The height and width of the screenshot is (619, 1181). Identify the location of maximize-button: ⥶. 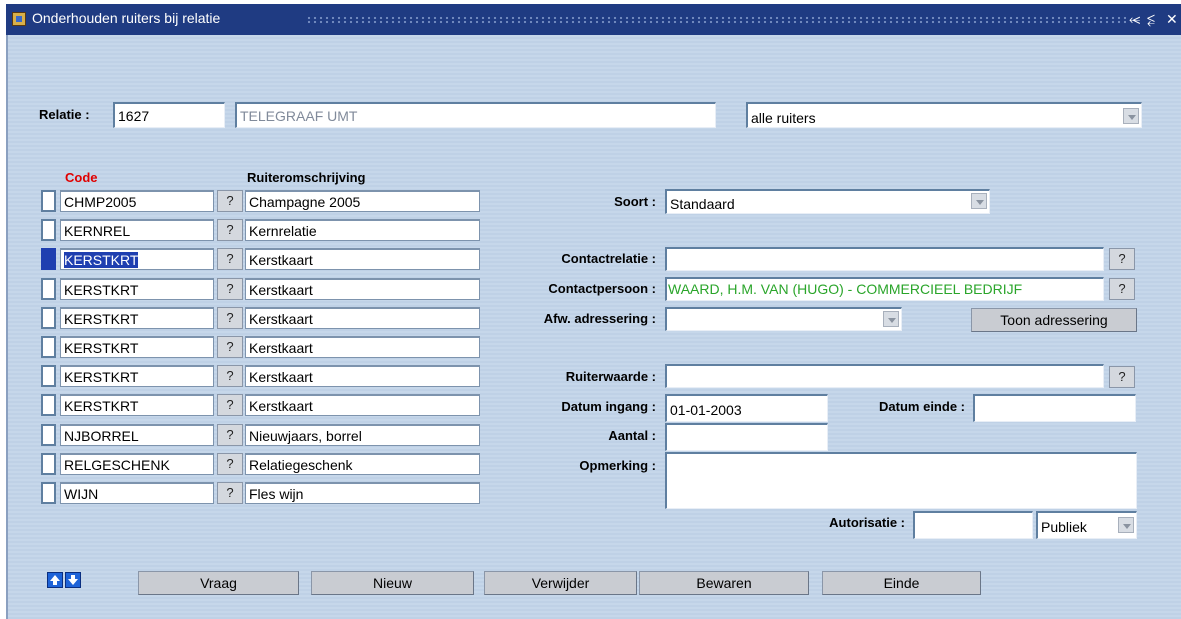
(1151, 19).